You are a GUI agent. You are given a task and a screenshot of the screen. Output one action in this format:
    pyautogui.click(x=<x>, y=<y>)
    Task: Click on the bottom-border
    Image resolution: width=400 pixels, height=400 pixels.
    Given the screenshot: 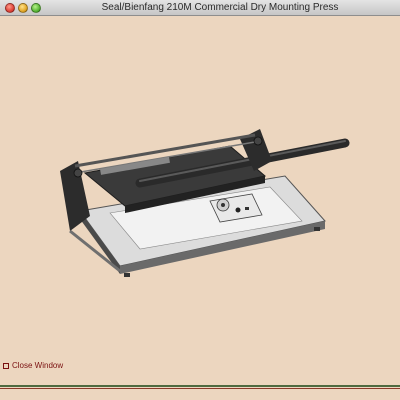 What is the action you would take?
    pyautogui.click(x=200, y=392)
    